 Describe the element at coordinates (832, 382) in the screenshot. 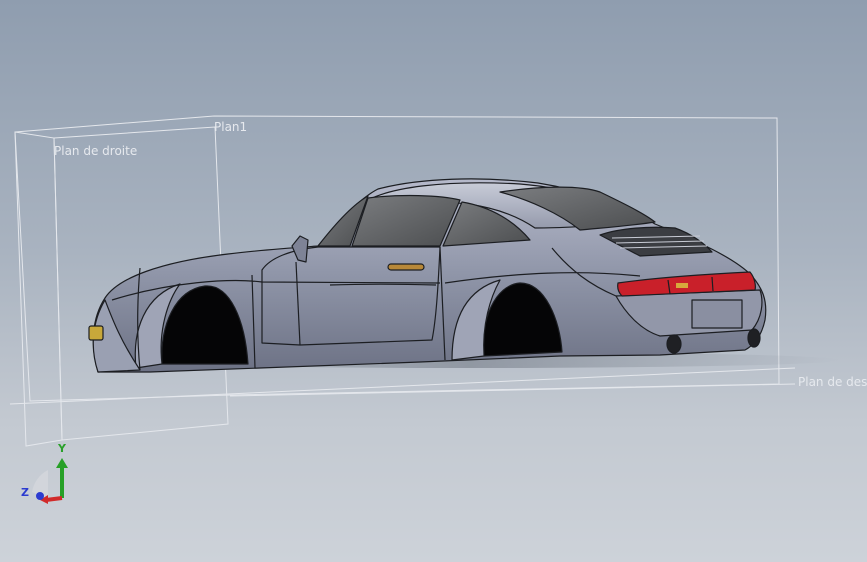

I see `plane-label-dessus: Plan de dessus` at that location.